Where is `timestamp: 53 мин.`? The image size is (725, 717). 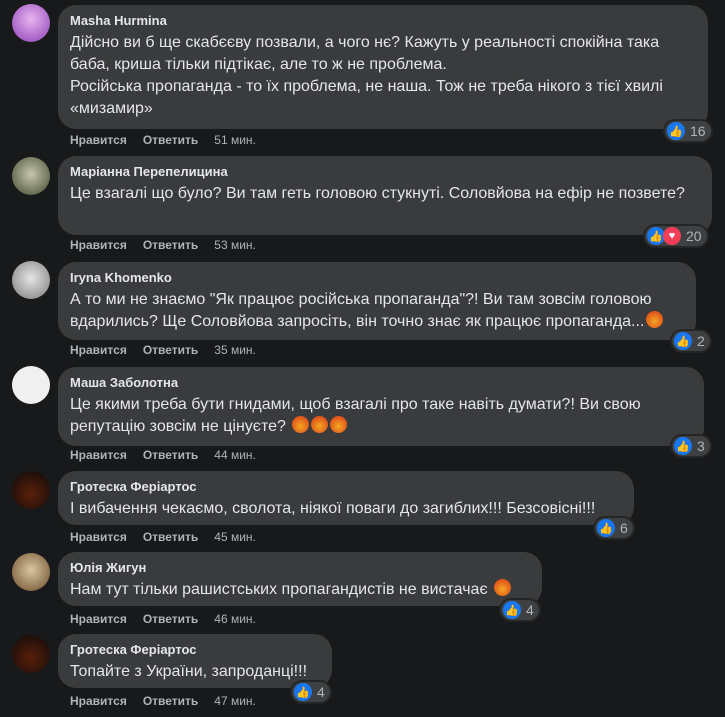
timestamp: 53 мин. is located at coordinates (235, 245).